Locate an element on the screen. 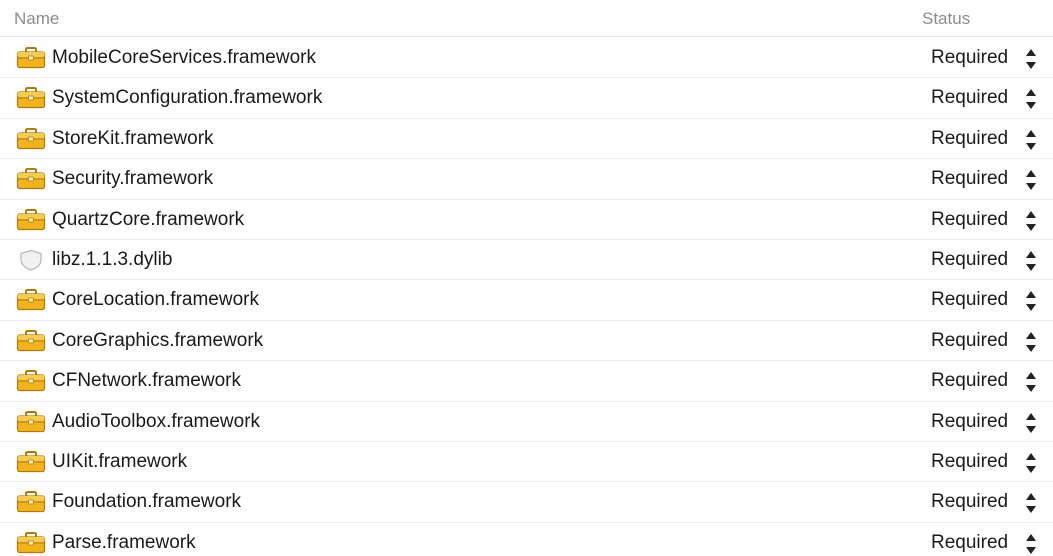  table-row: CFNetwork.framework Required is located at coordinates (526, 381).